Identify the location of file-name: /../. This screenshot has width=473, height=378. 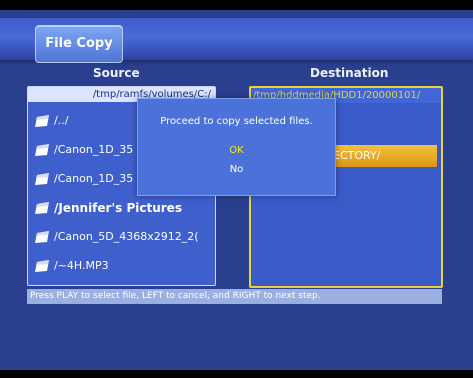
(61, 120).